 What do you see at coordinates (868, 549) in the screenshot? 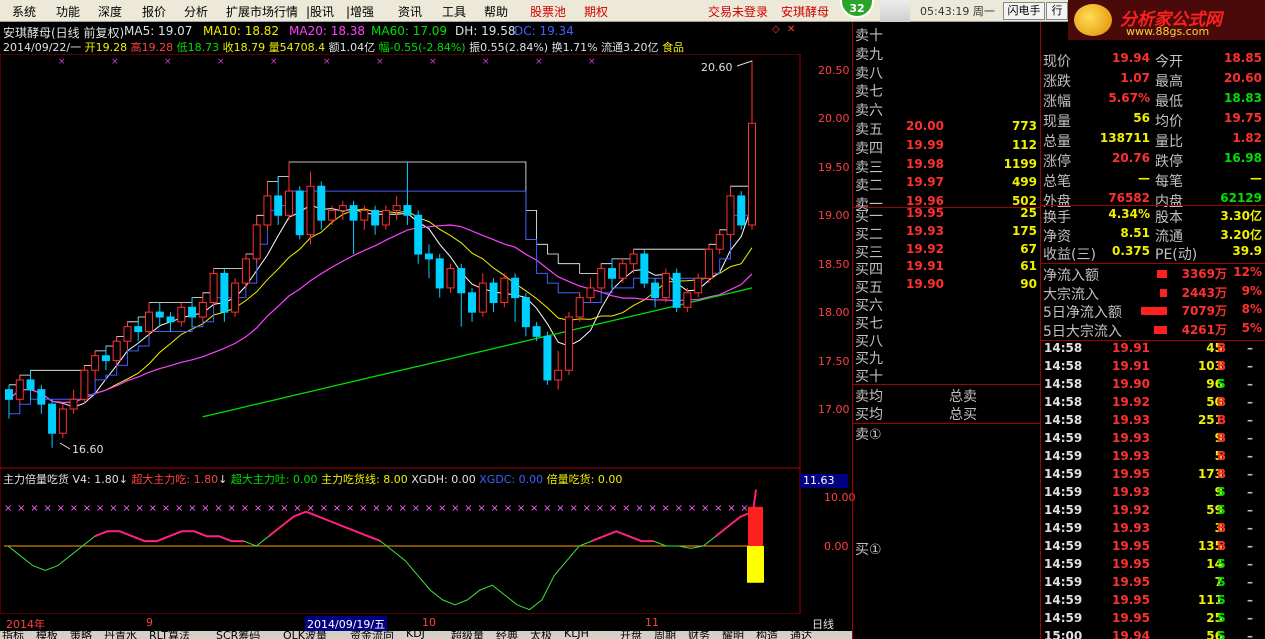
I see `buy-first-label: 买①` at bounding box center [868, 549].